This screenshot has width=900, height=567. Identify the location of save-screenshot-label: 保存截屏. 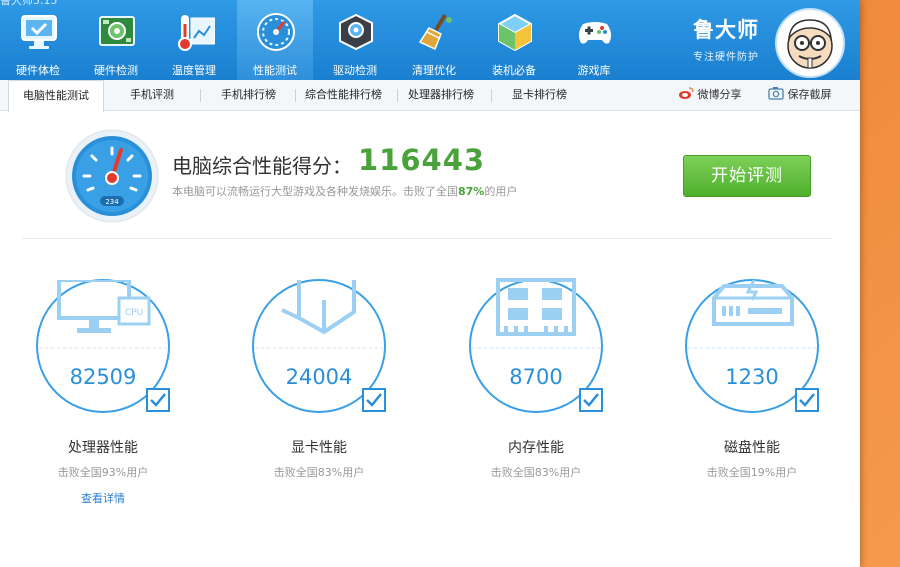
(809, 94).